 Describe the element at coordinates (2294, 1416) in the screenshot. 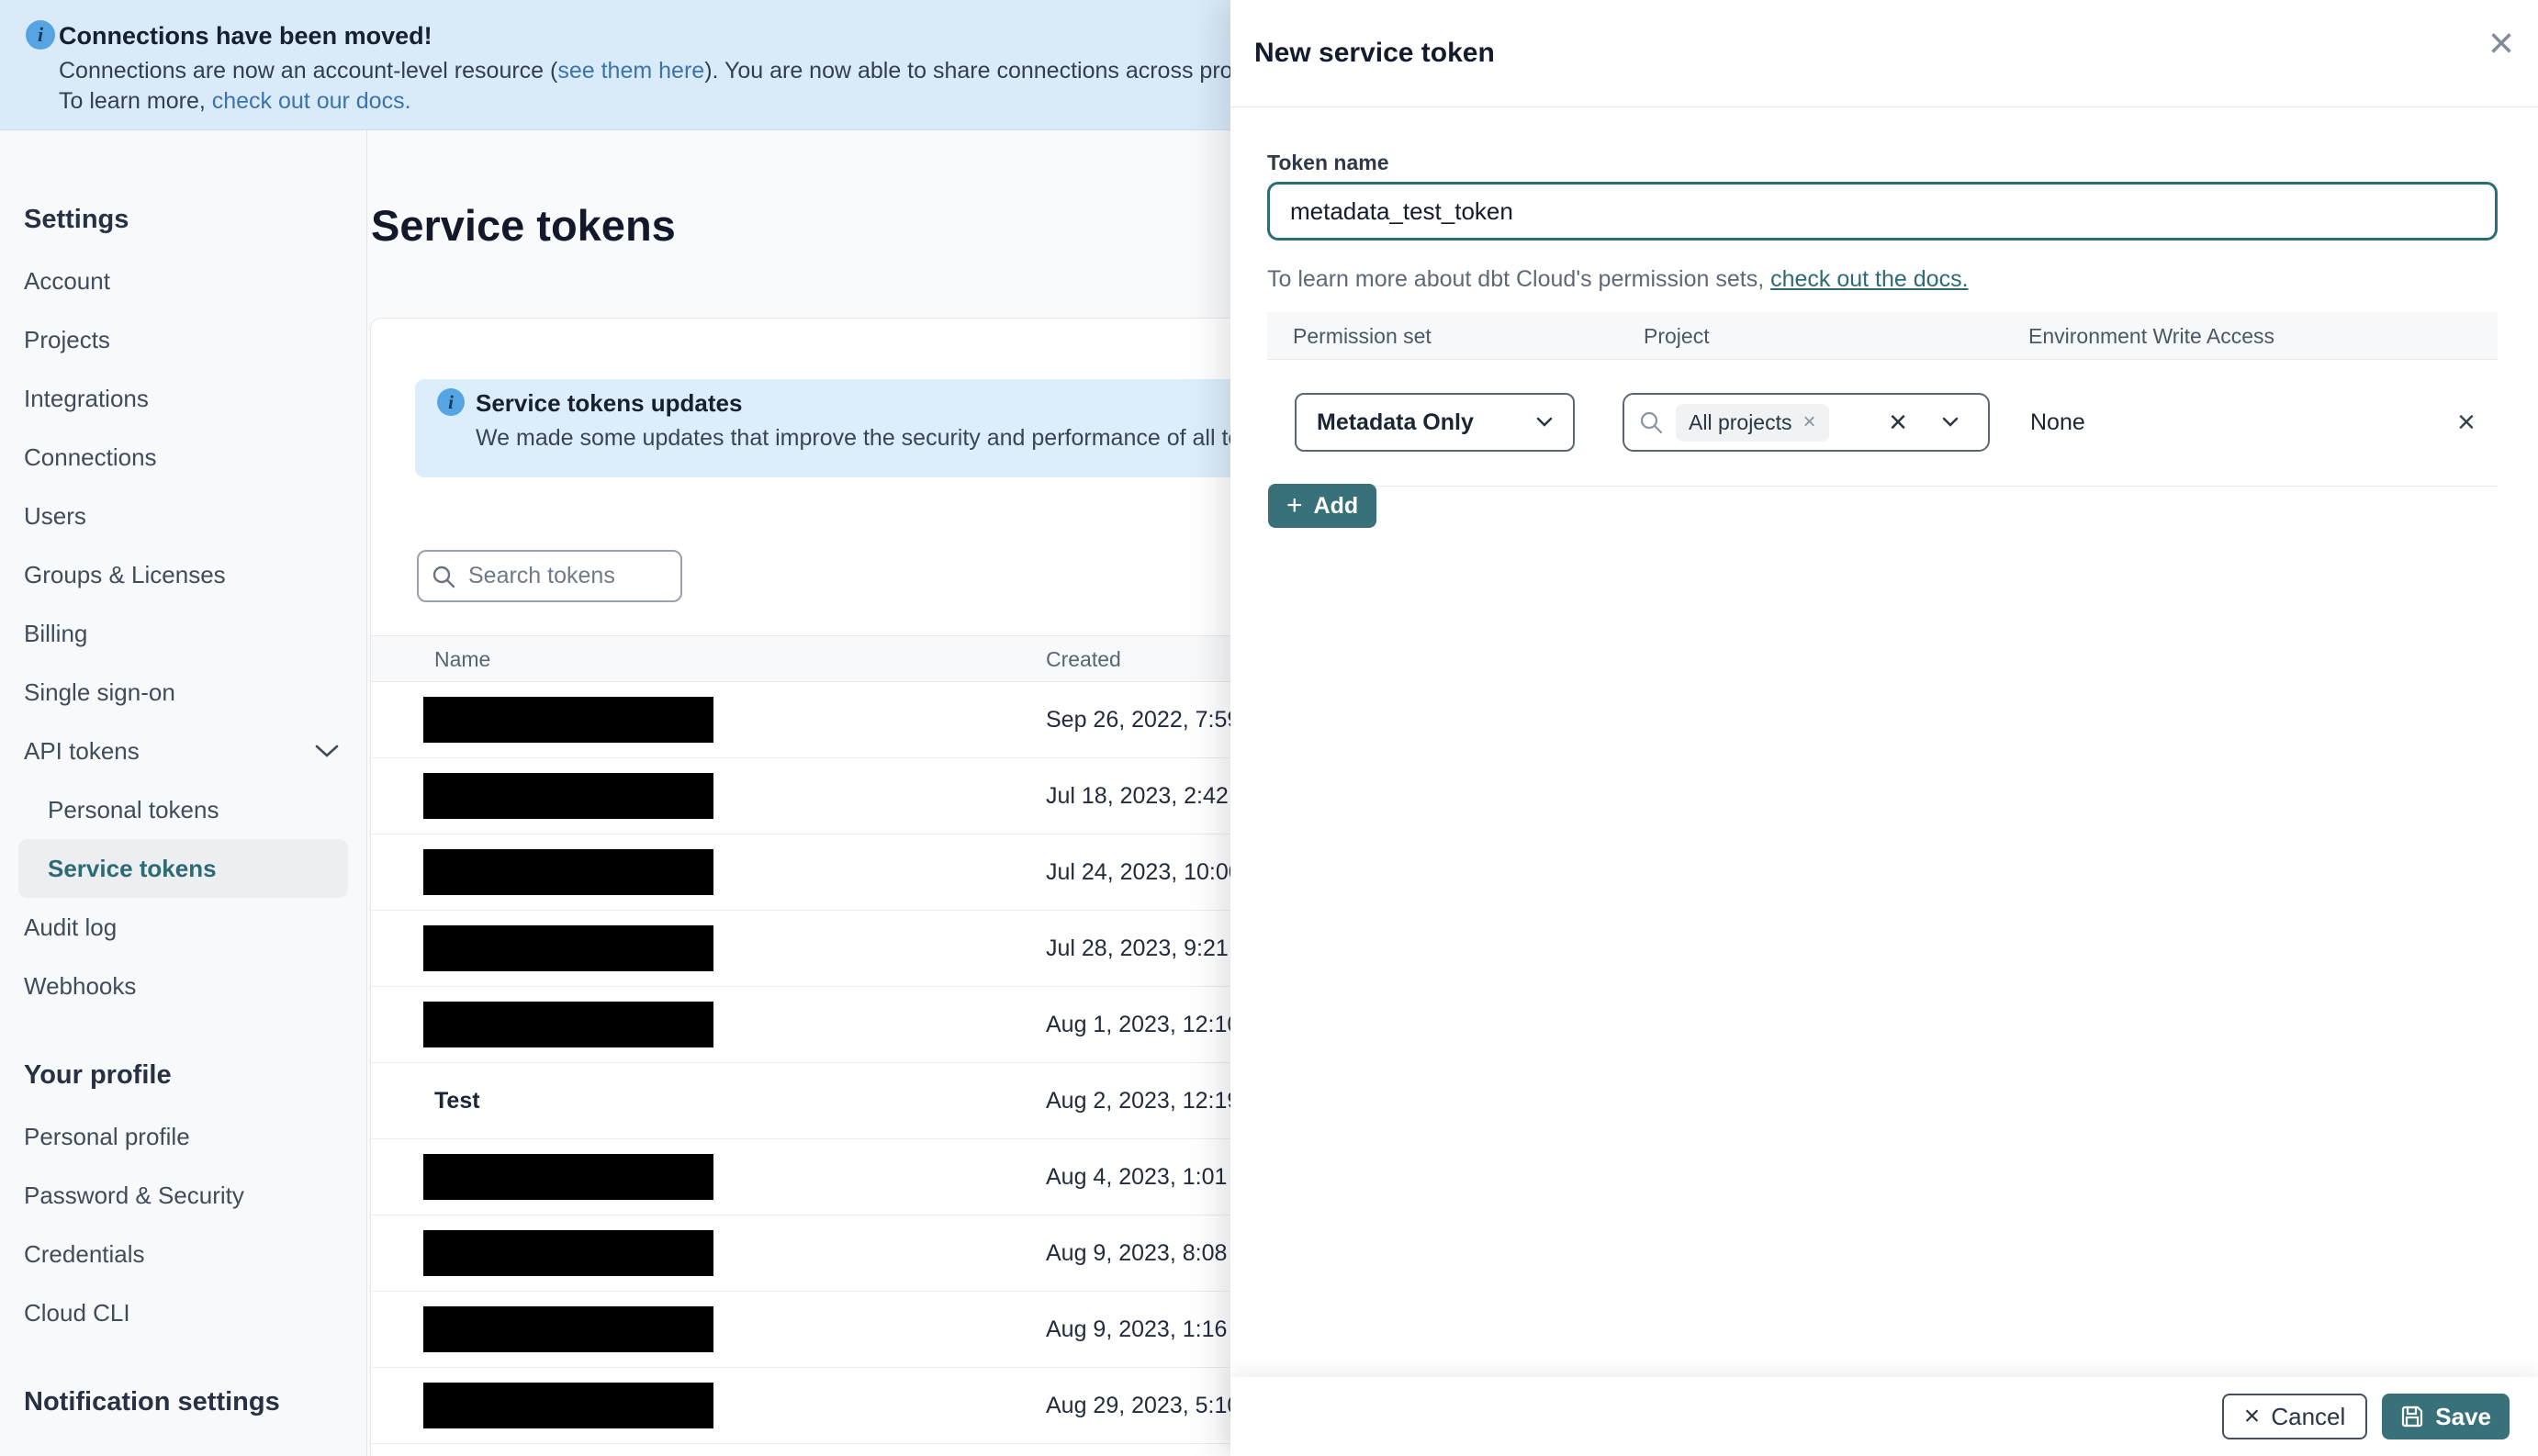

I see `cancel-button: × Cancel` at that location.